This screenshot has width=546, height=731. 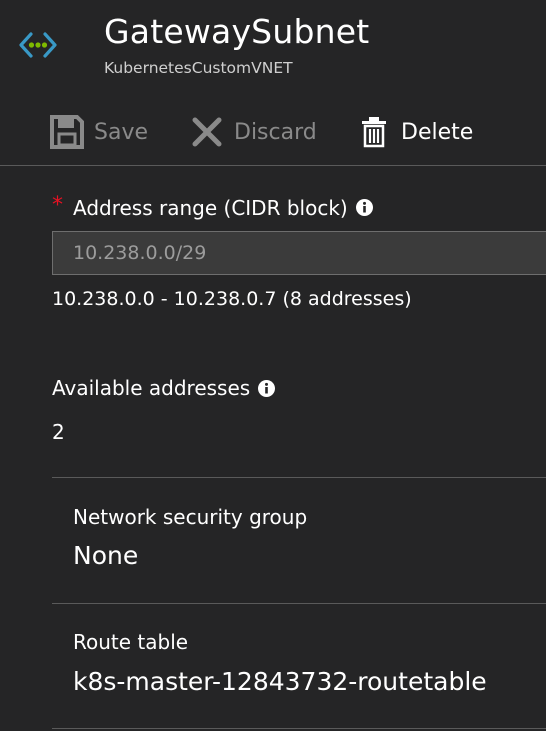 I want to click on virtual-network-icon, so click(x=38, y=45).